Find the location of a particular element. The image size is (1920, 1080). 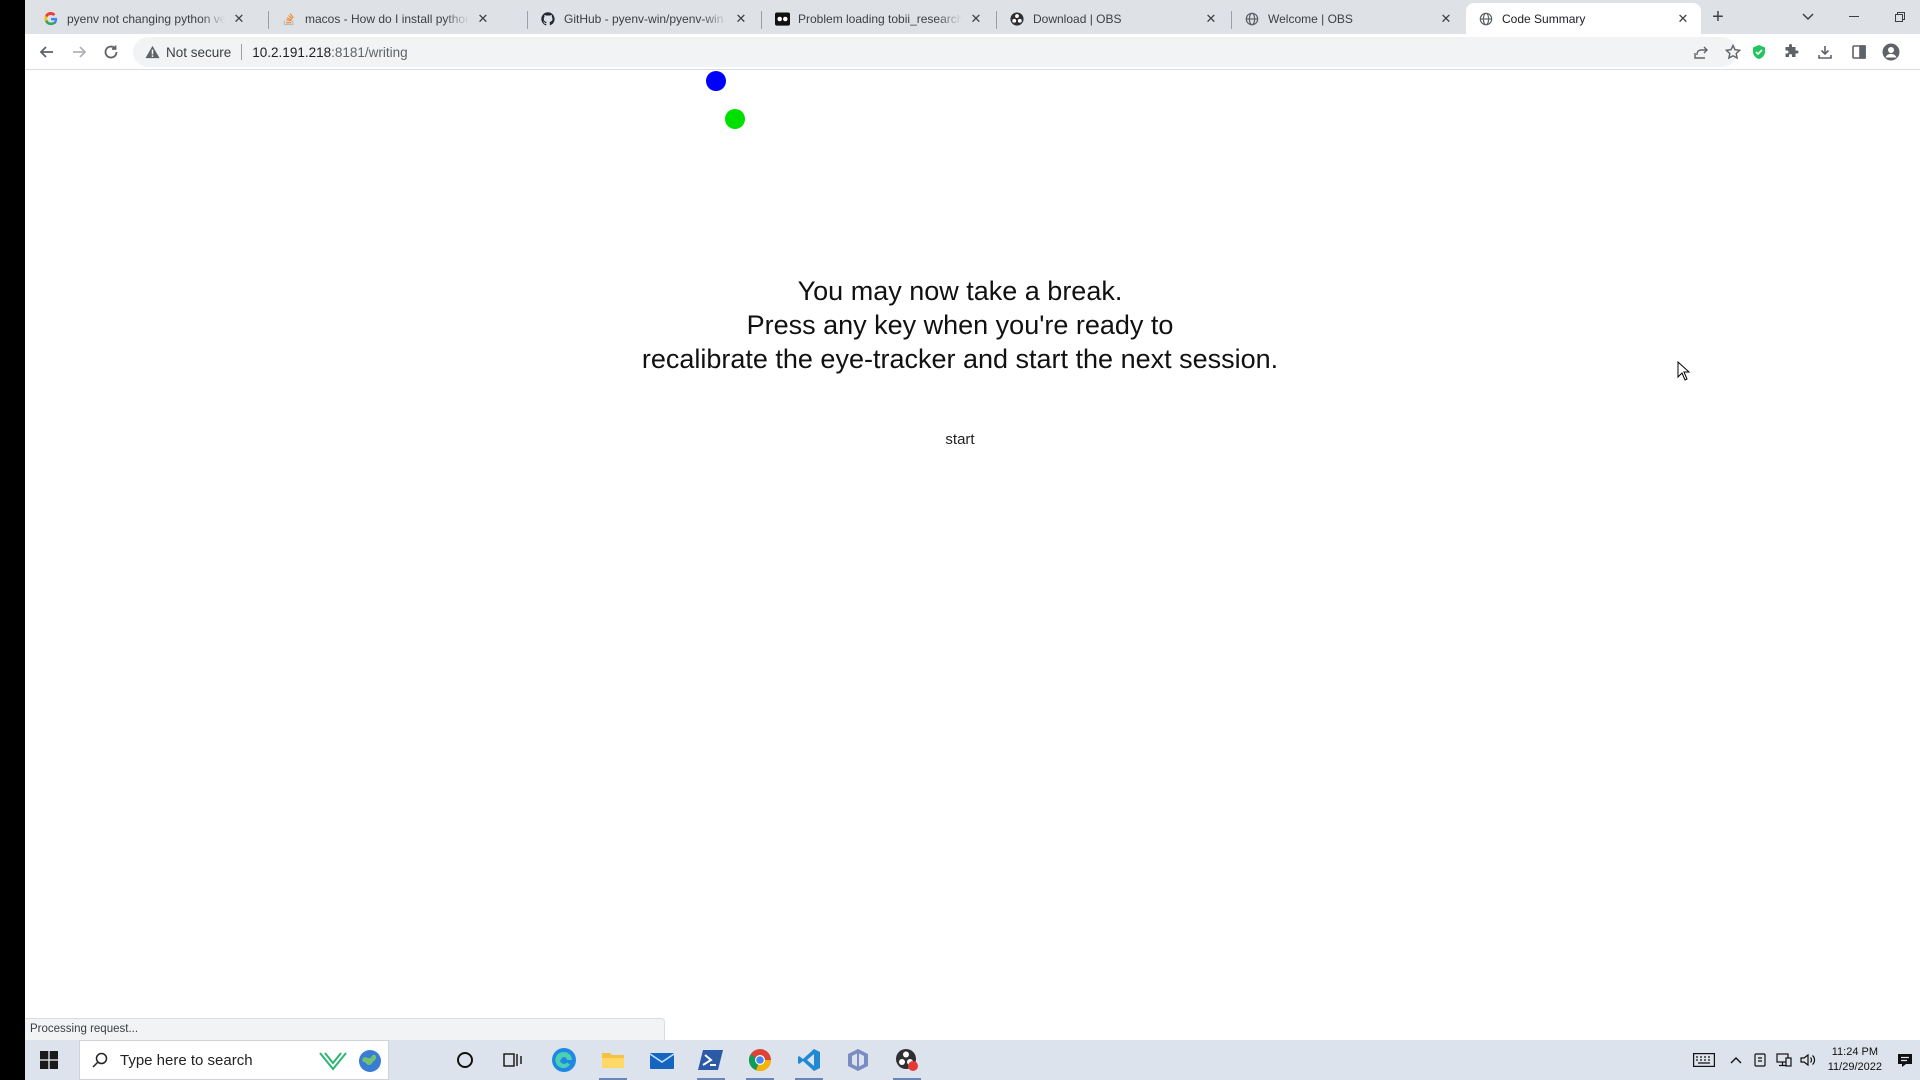

tab-title: GitHub - pyenv-win/pyenv-win is located at coordinates (644, 18).